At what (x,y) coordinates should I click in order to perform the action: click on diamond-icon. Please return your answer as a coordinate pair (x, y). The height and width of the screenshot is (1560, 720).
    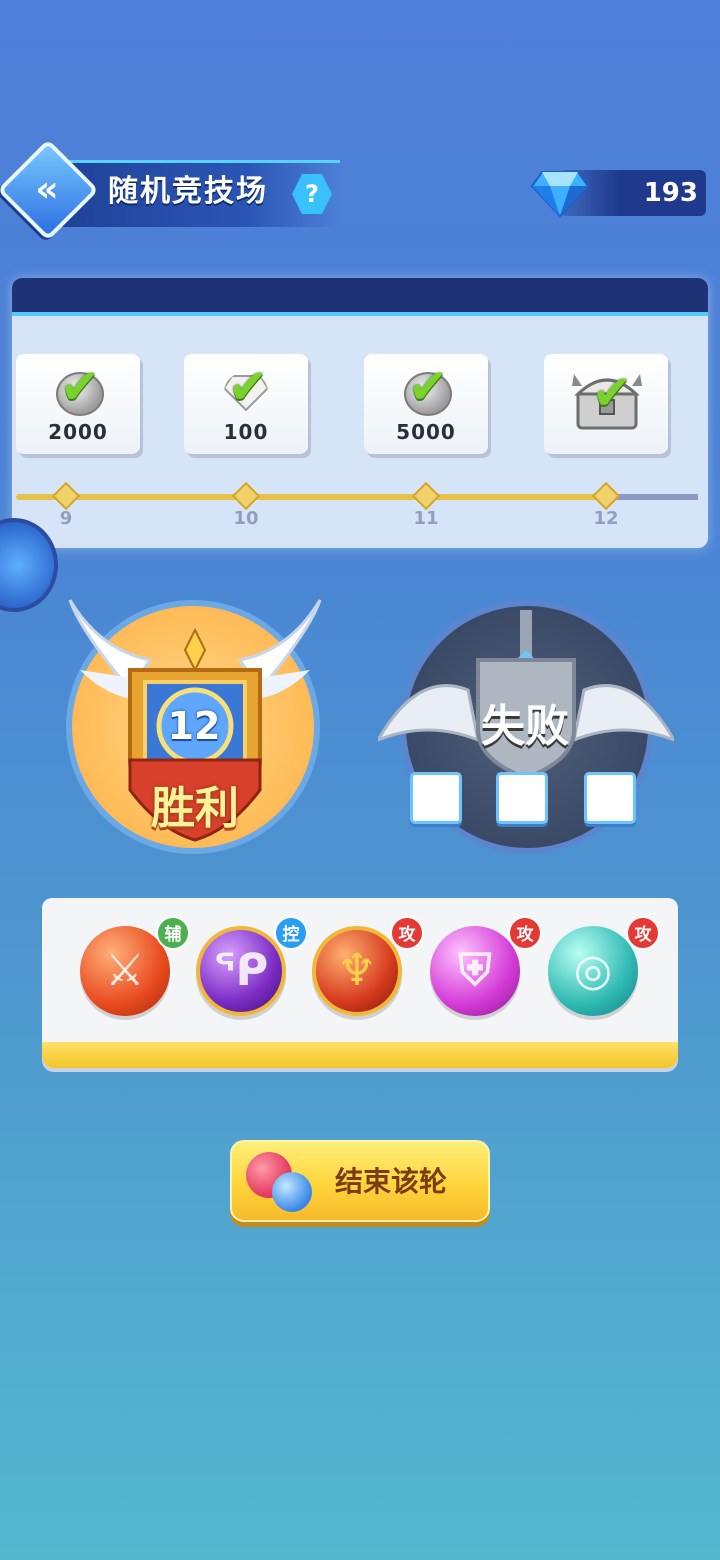
    Looking at the image, I should click on (560, 194).